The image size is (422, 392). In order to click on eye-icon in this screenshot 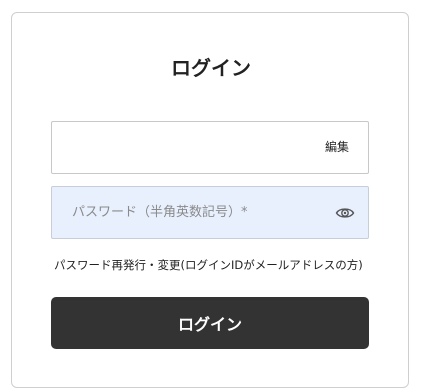, I will do `click(345, 213)`.